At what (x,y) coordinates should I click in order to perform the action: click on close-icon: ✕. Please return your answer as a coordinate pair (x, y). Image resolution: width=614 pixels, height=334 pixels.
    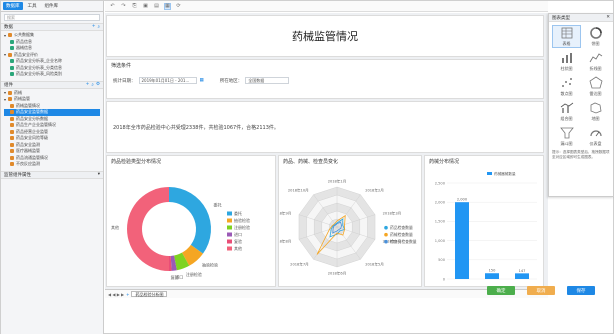
    Looking at the image, I should click on (608, 17).